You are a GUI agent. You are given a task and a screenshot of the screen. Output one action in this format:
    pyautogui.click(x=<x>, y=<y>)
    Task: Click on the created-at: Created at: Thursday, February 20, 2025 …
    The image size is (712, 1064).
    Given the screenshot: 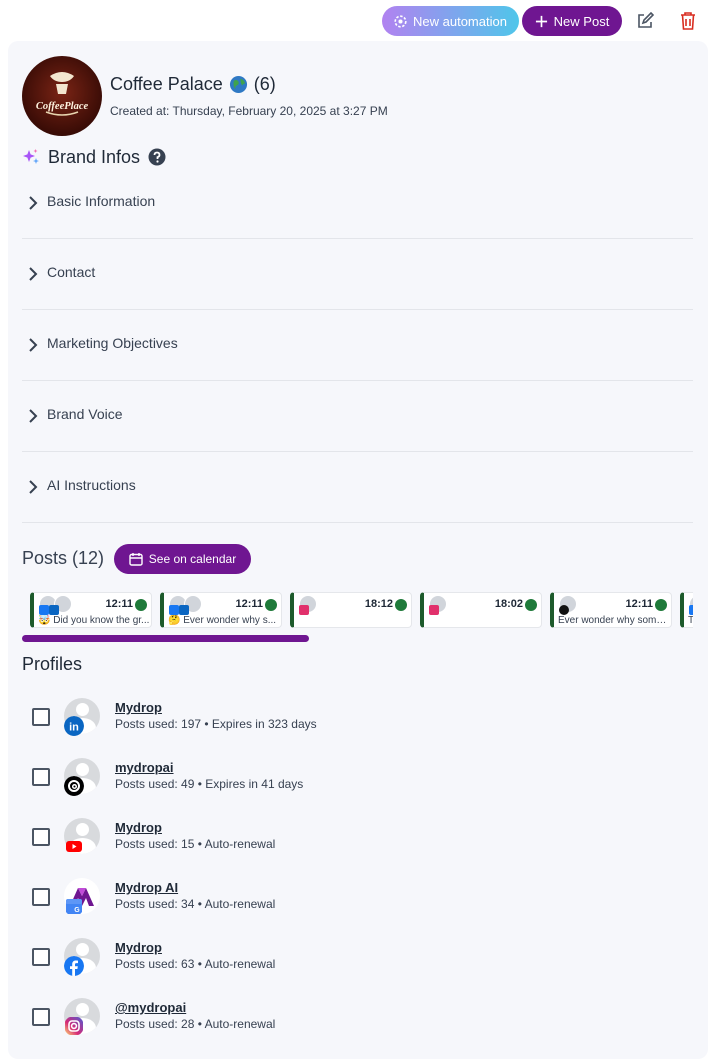 What is the action you would take?
    pyautogui.click(x=249, y=111)
    